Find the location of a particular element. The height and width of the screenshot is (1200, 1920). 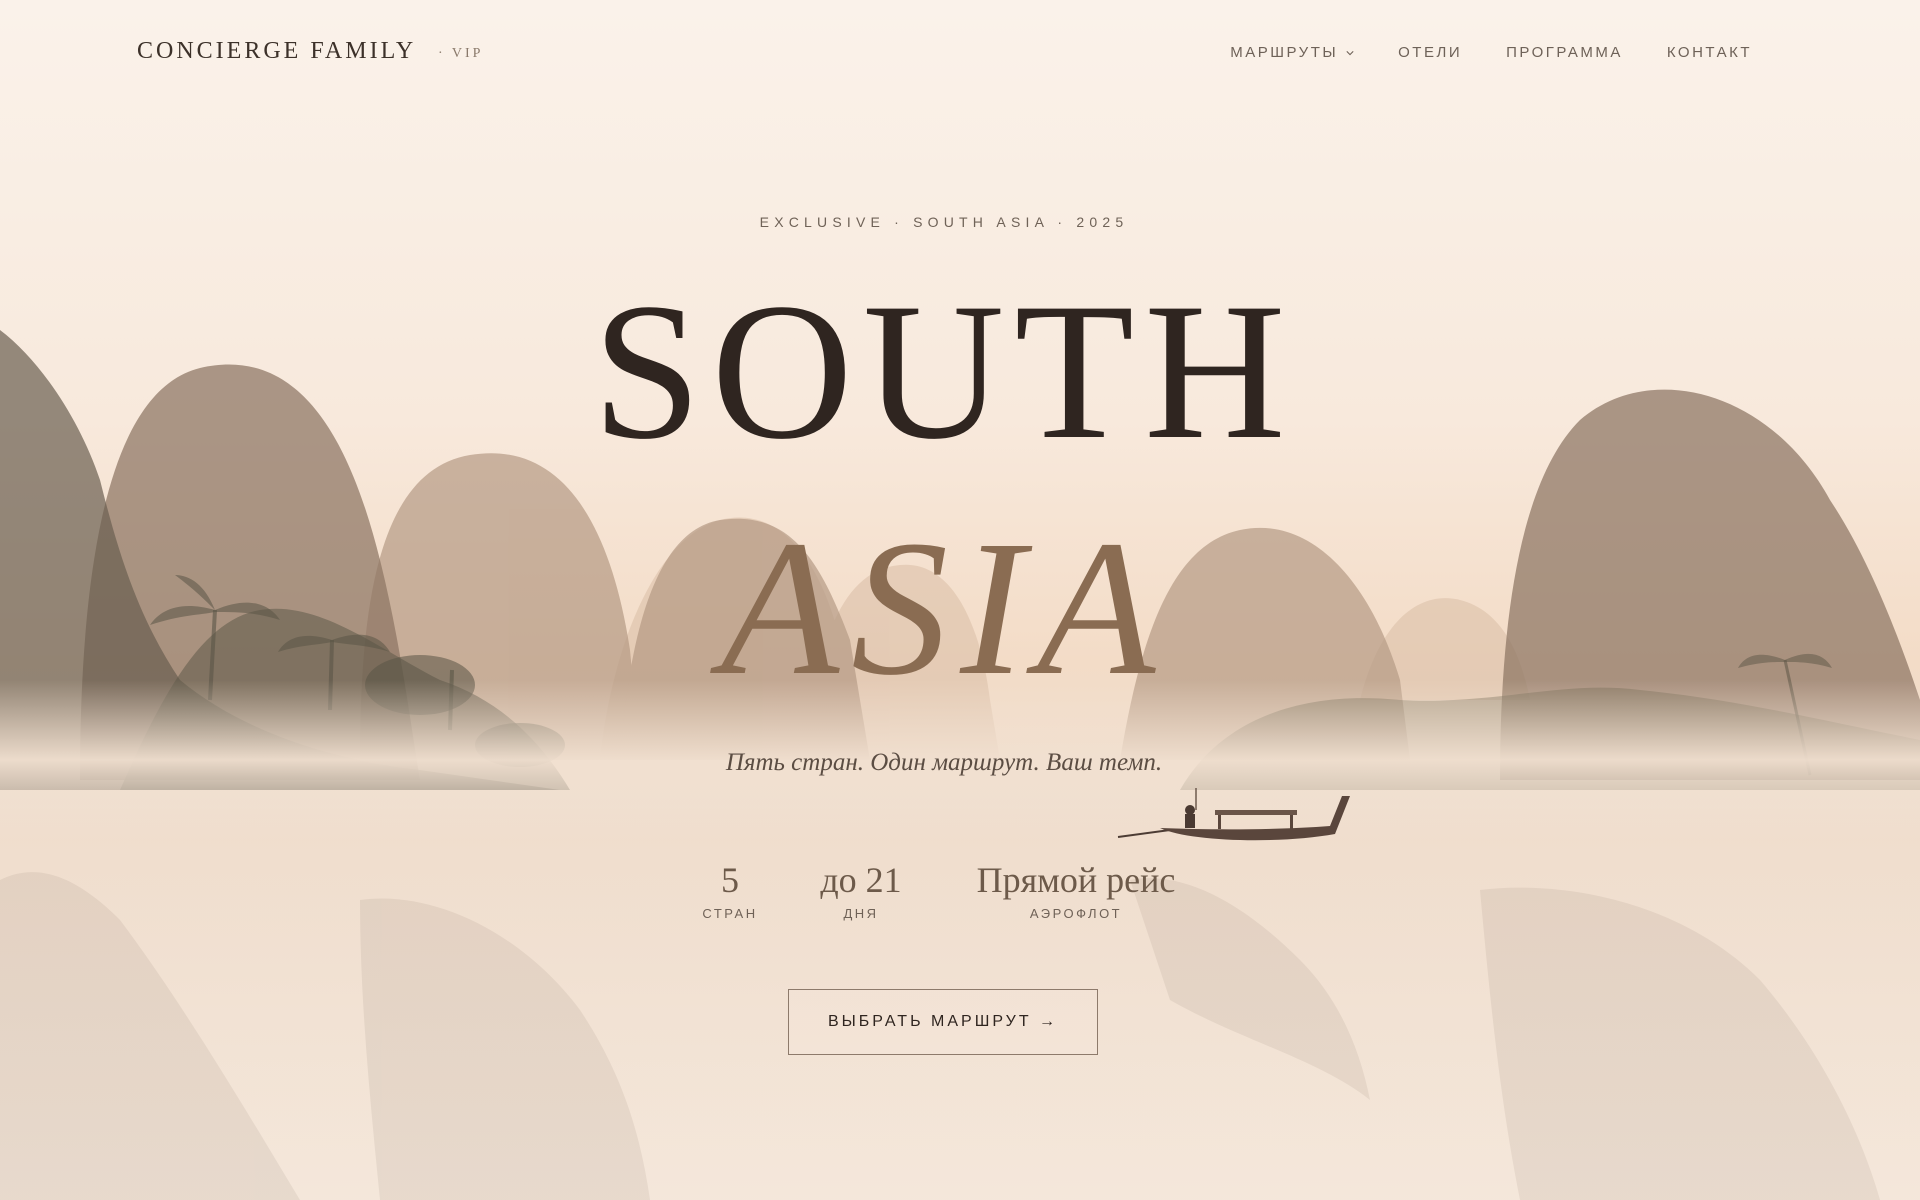

hero-title-line1: SOUTH is located at coordinates (944, 371).